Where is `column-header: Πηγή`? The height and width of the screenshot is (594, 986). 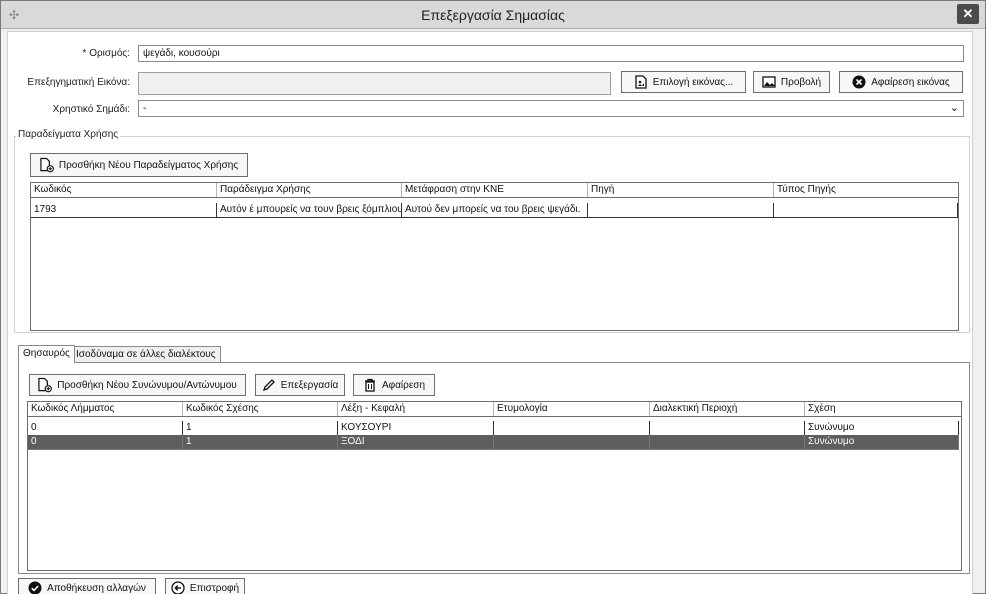
column-header: Πηγή is located at coordinates (681, 190).